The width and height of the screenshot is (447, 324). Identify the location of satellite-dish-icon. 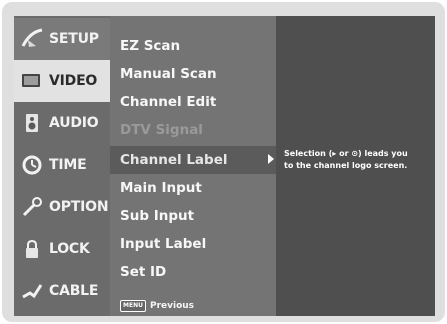
(32, 39).